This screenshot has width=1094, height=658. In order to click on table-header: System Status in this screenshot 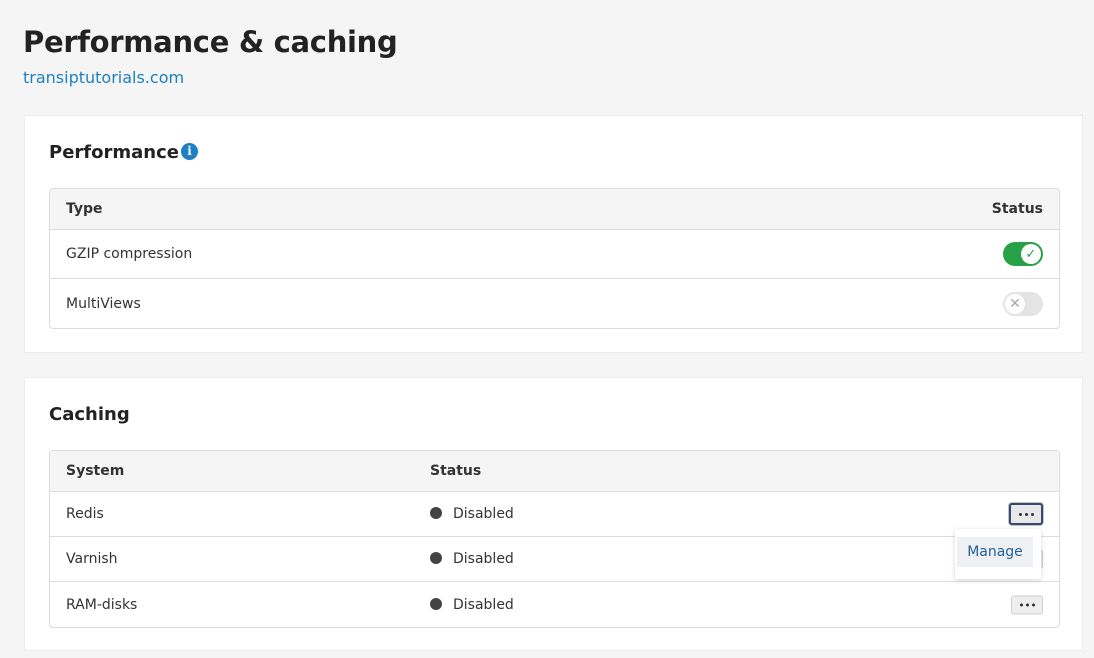, I will do `click(554, 471)`.